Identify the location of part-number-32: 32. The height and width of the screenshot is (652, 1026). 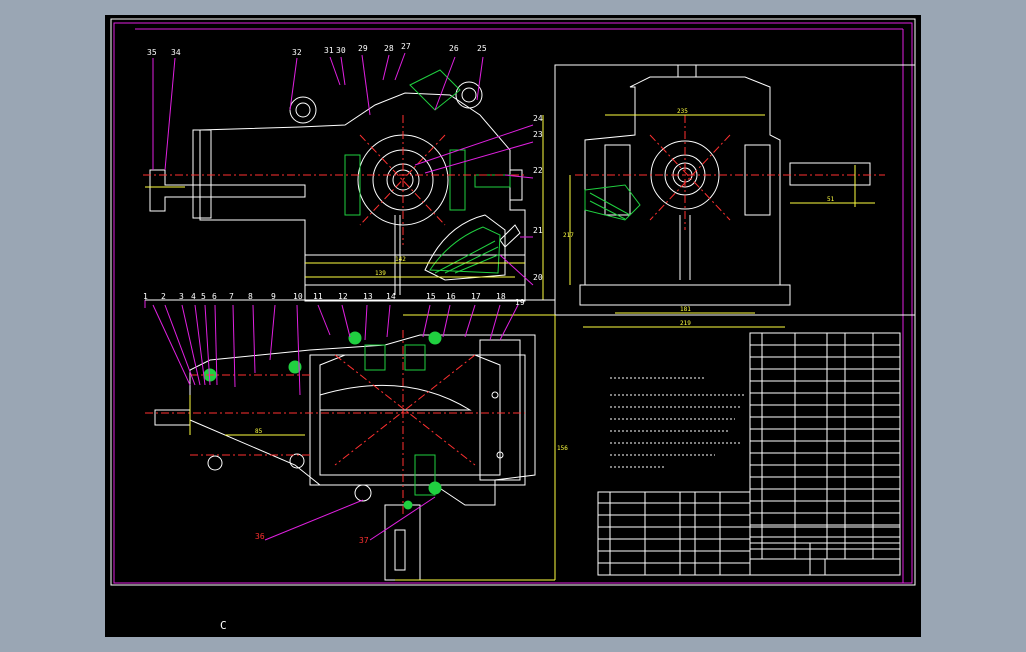
(297, 52).